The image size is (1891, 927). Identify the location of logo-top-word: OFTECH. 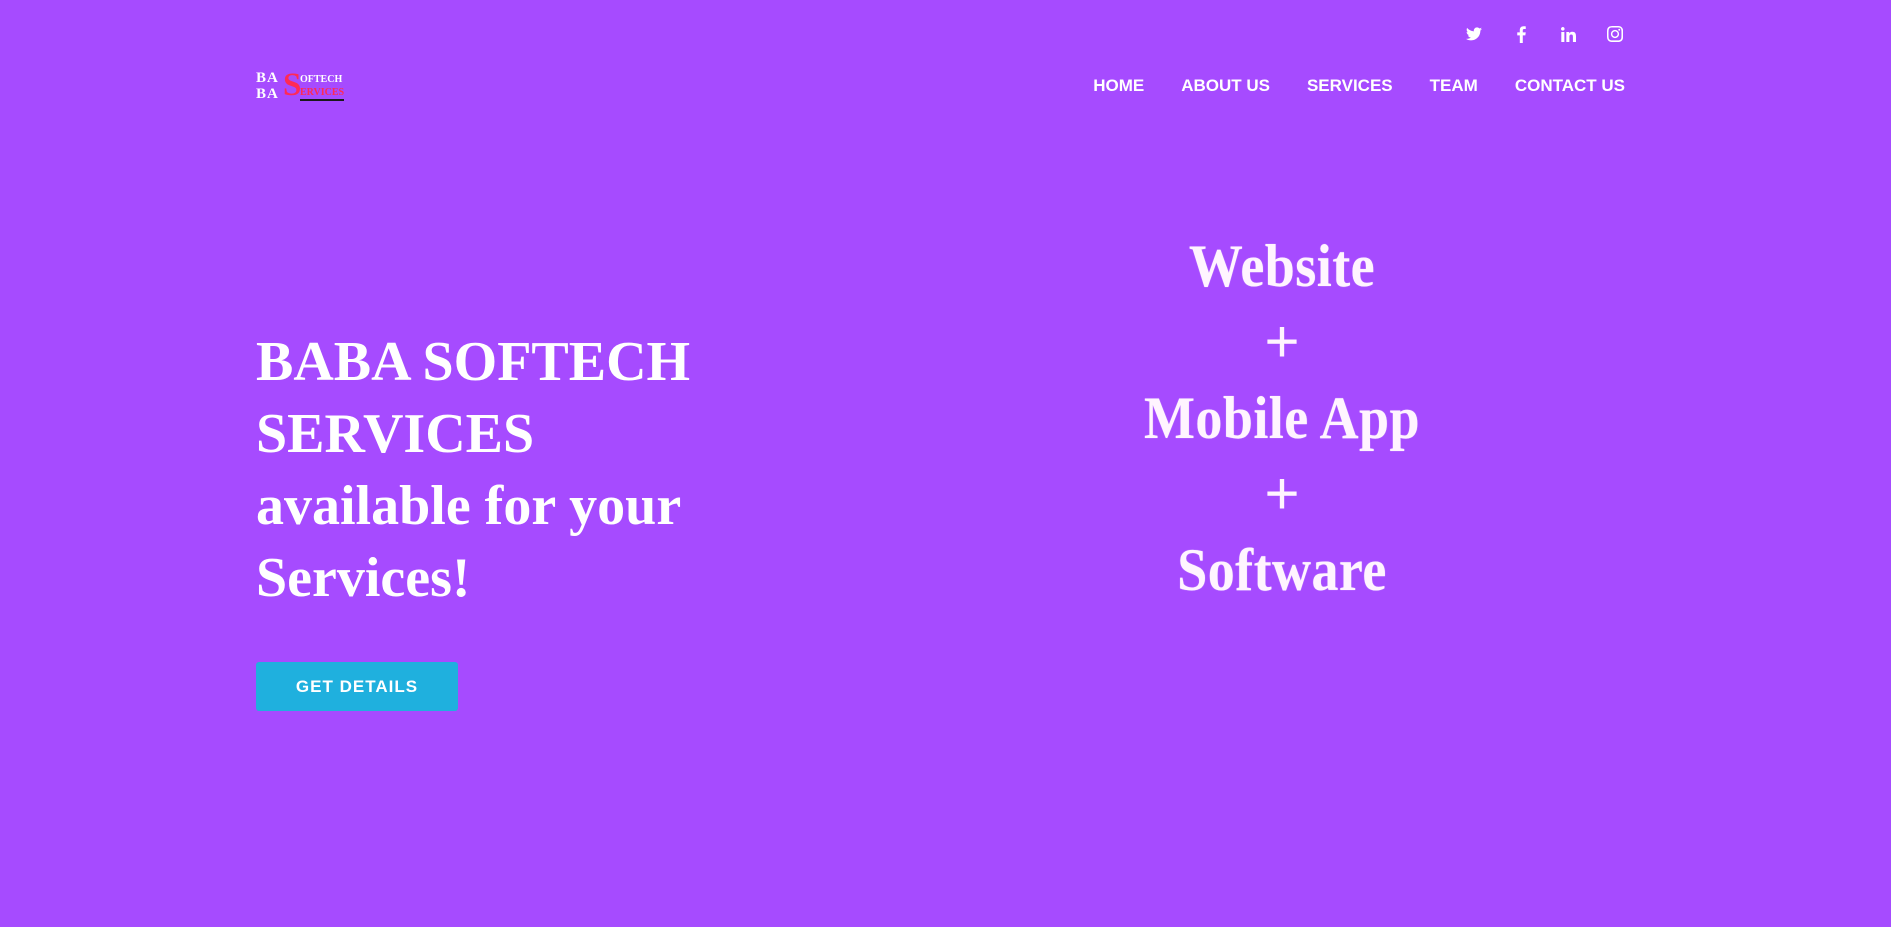
(321, 79).